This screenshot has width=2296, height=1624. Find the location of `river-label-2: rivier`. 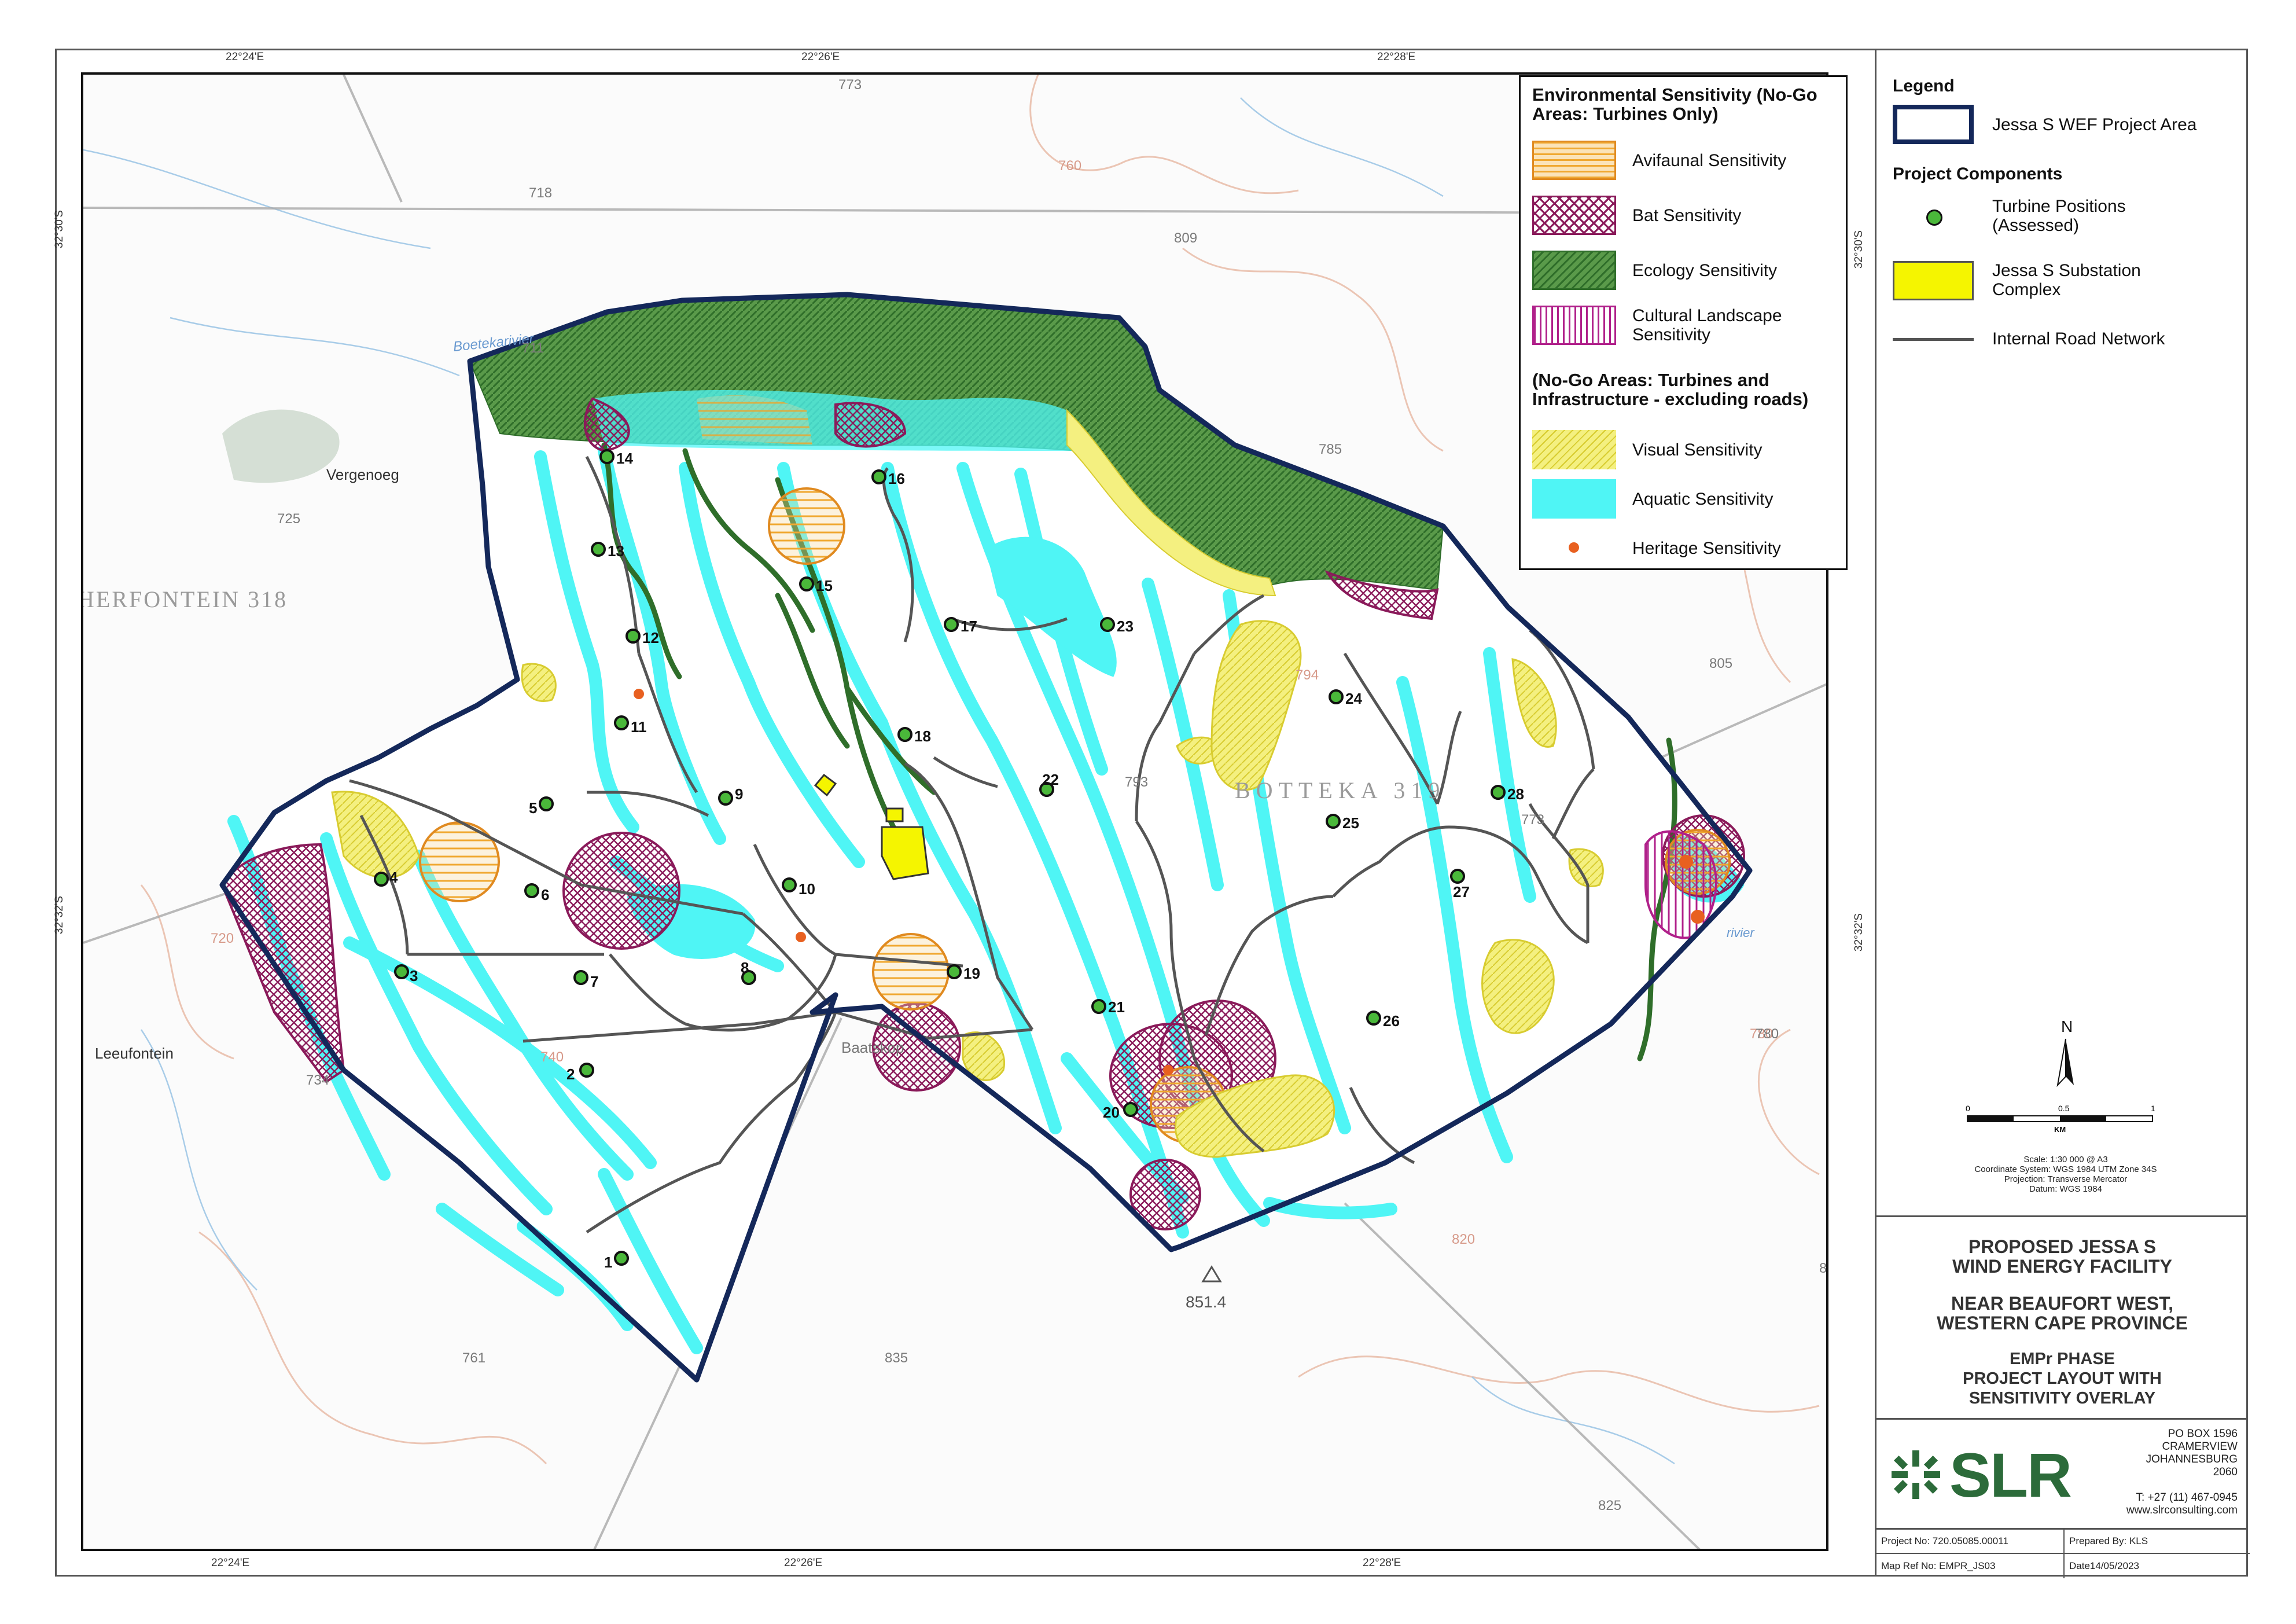

river-label-2: rivier is located at coordinates (1741, 932).